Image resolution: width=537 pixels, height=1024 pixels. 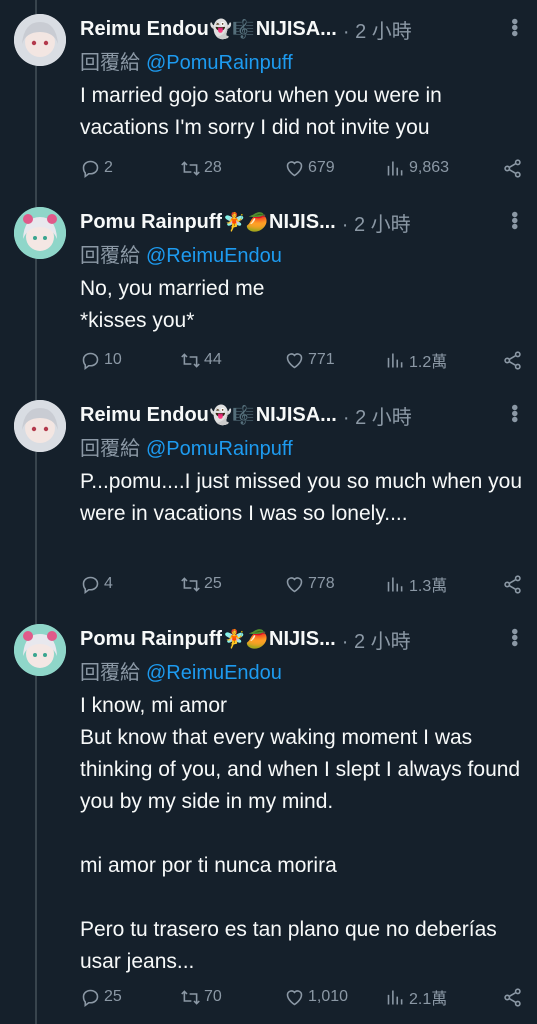 I want to click on views-button: 2.1萬, so click(x=416, y=997).